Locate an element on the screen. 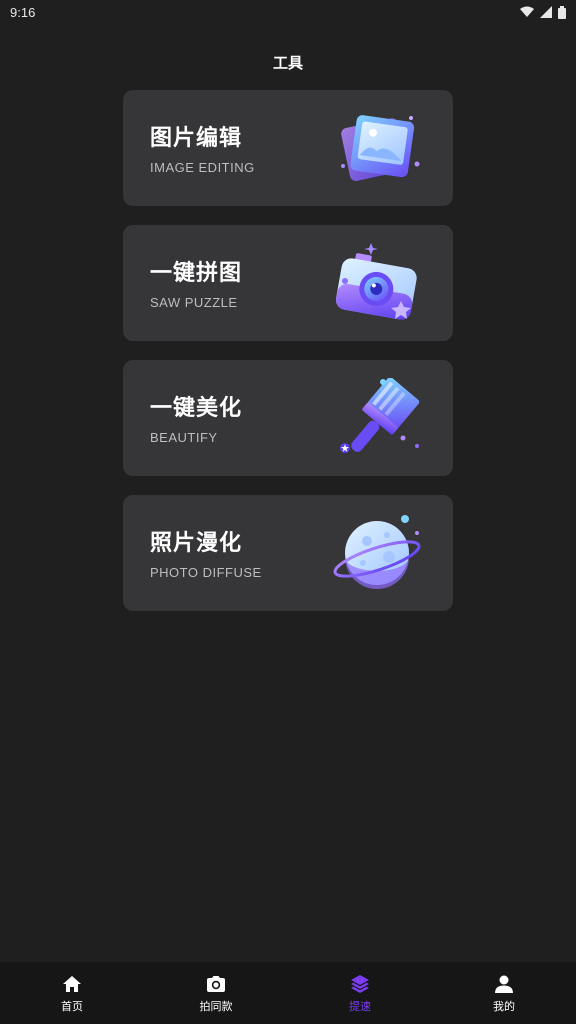  tool-title: 一键拼图 is located at coordinates (196, 273).